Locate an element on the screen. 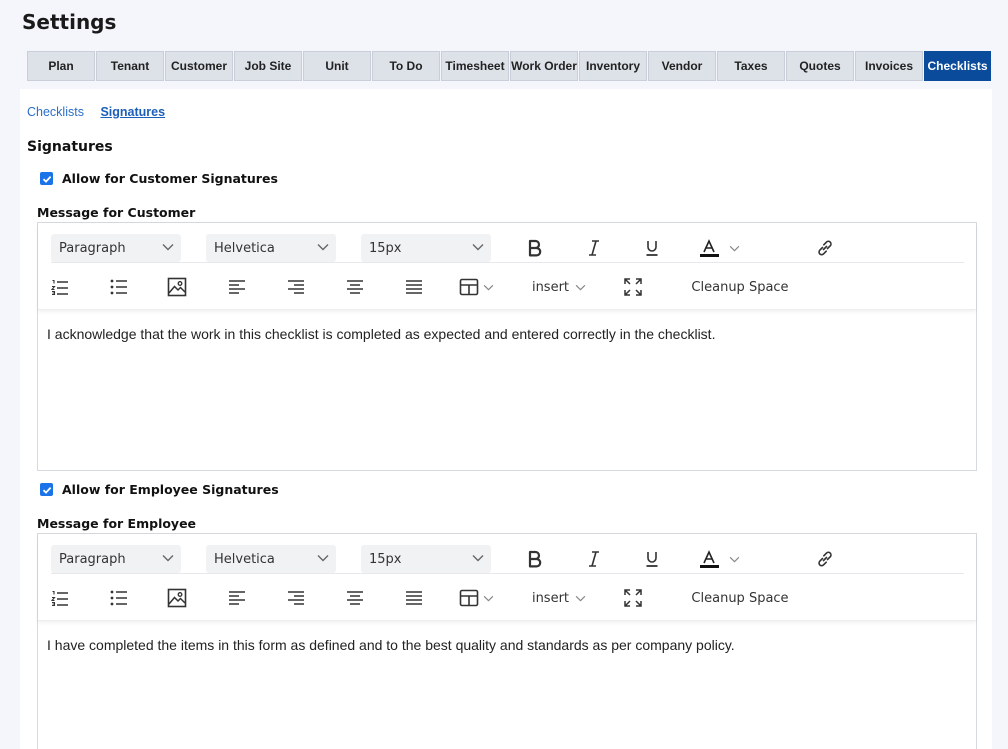 The width and height of the screenshot is (1008, 749). tab-checklists: Checklists is located at coordinates (957, 66).